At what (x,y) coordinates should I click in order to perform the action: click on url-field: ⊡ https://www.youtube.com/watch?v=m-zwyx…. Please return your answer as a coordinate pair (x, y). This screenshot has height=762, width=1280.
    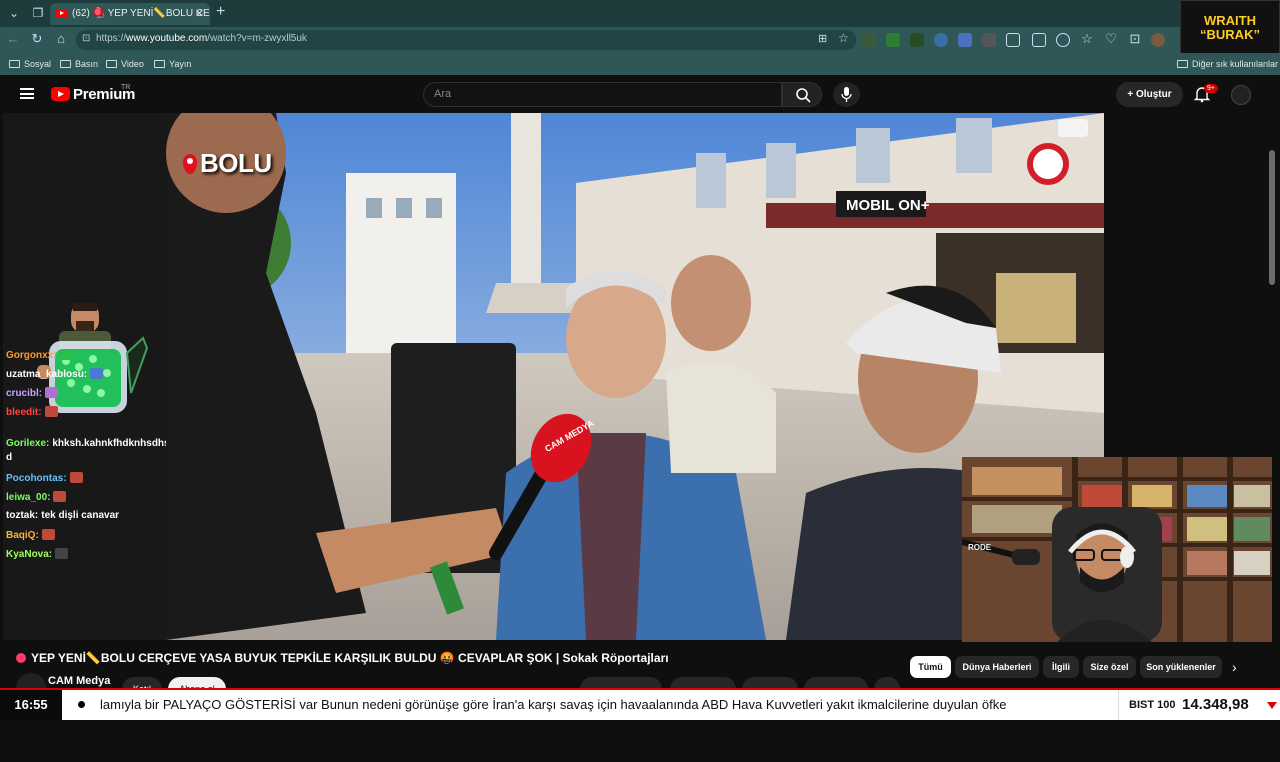
    Looking at the image, I should click on (466, 40).